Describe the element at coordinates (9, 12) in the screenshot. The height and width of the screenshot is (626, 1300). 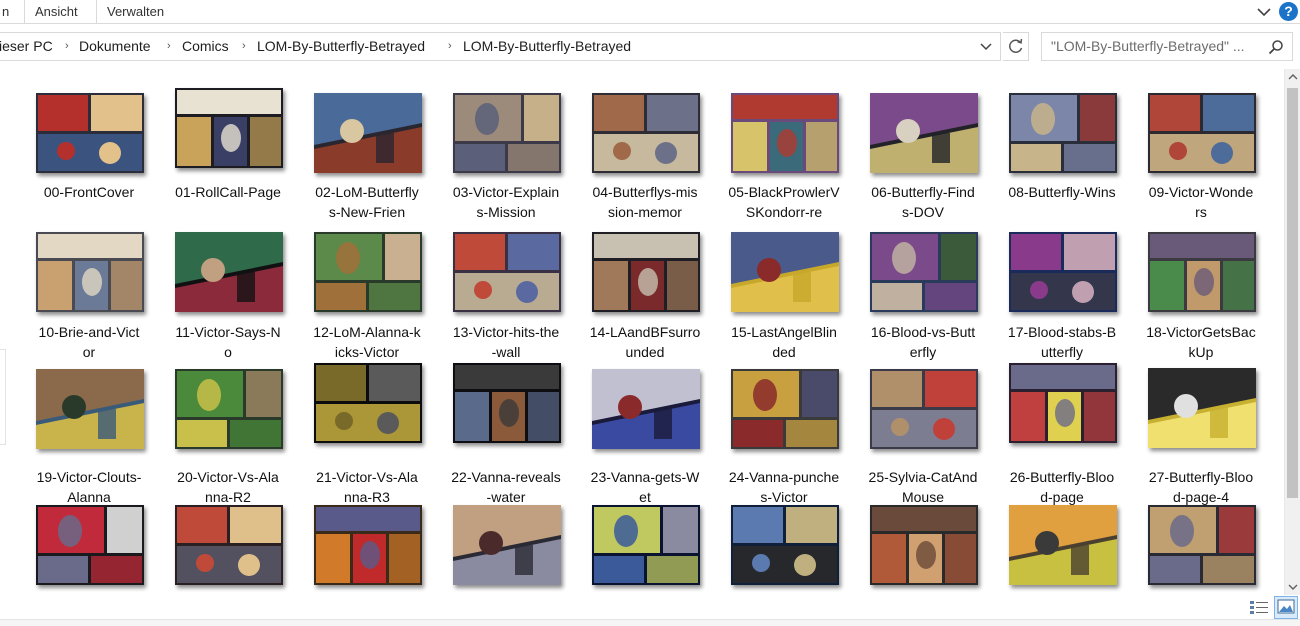
I see `ribbon-tab-freigeben: n` at that location.